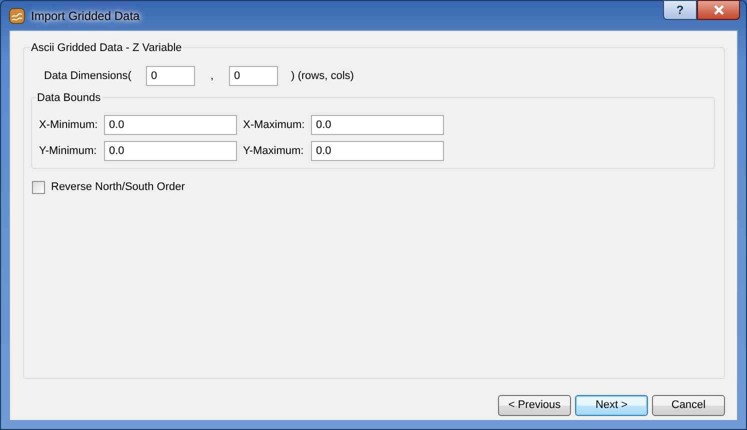 This screenshot has height=430, width=747. What do you see at coordinates (118, 187) in the screenshot?
I see `checkbox-label: Reverse North/South Order` at bounding box center [118, 187].